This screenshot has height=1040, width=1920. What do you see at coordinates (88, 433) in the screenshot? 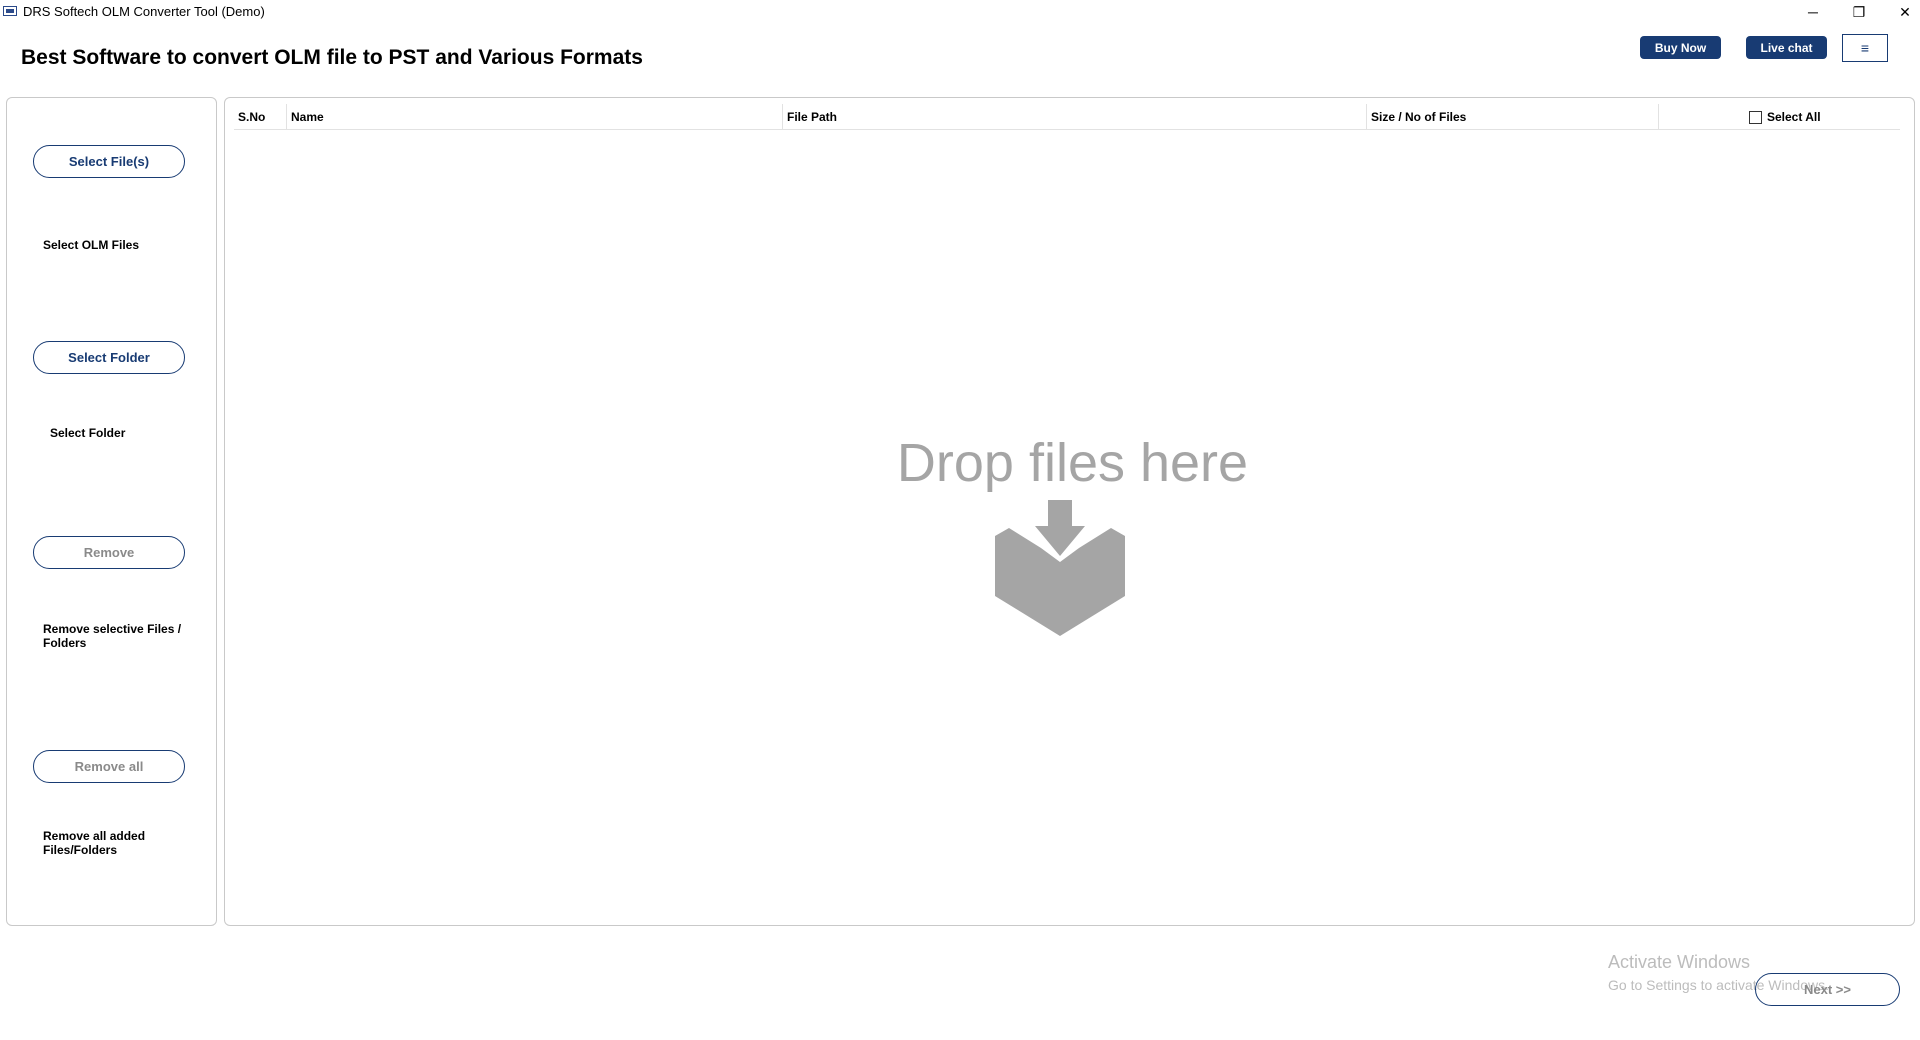
I see `select-folder-description: Select Folder` at bounding box center [88, 433].